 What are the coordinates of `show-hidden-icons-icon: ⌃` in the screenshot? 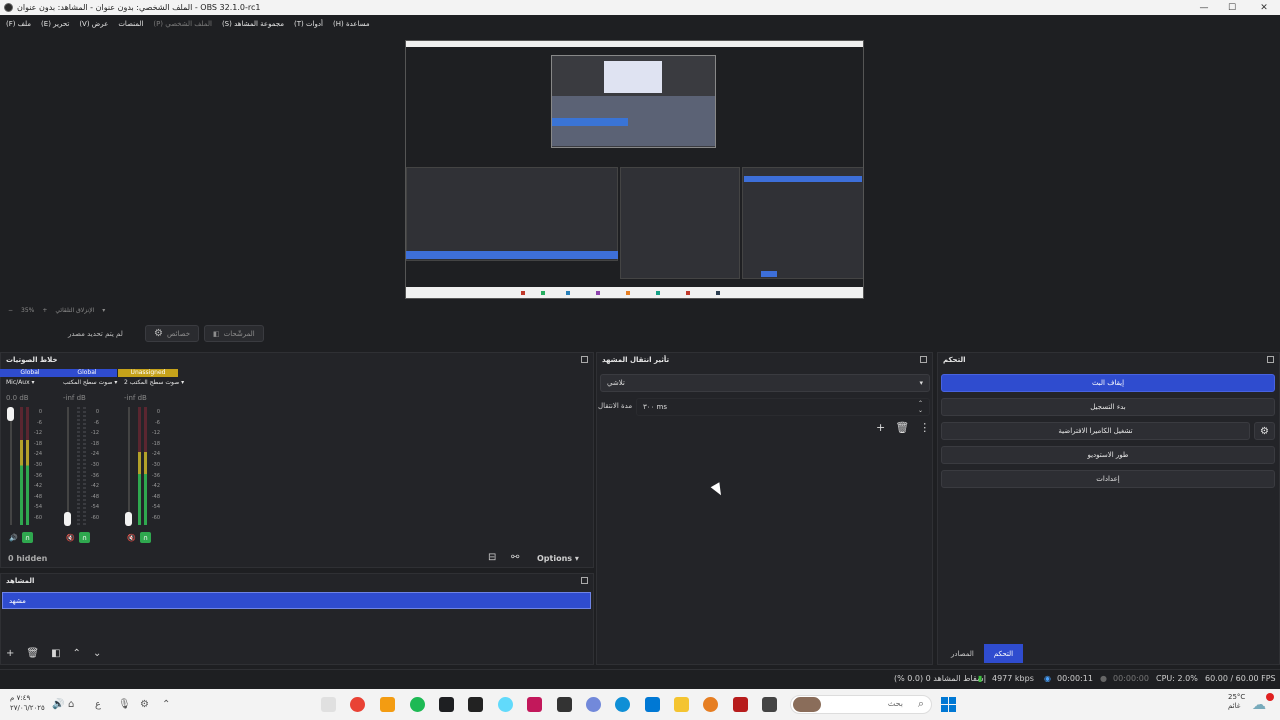 It's located at (166, 704).